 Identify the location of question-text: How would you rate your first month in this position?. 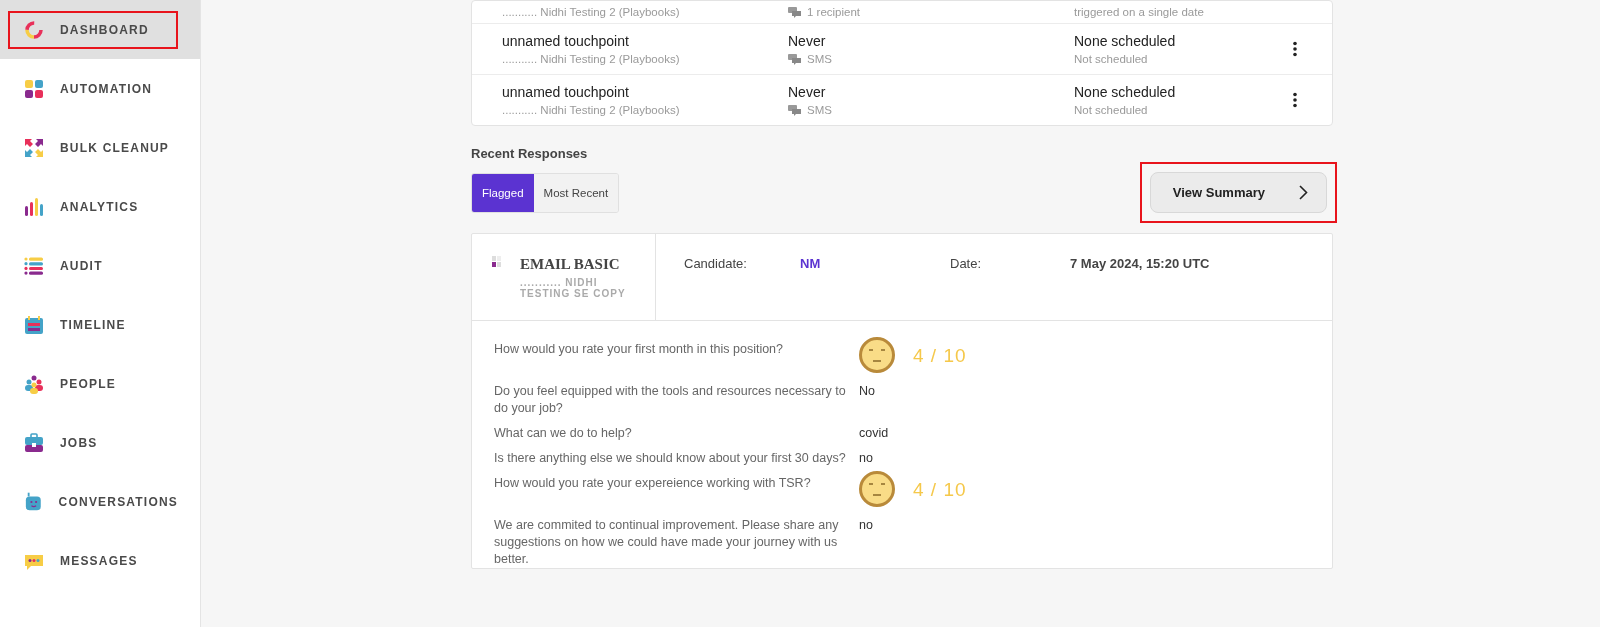
(639, 349).